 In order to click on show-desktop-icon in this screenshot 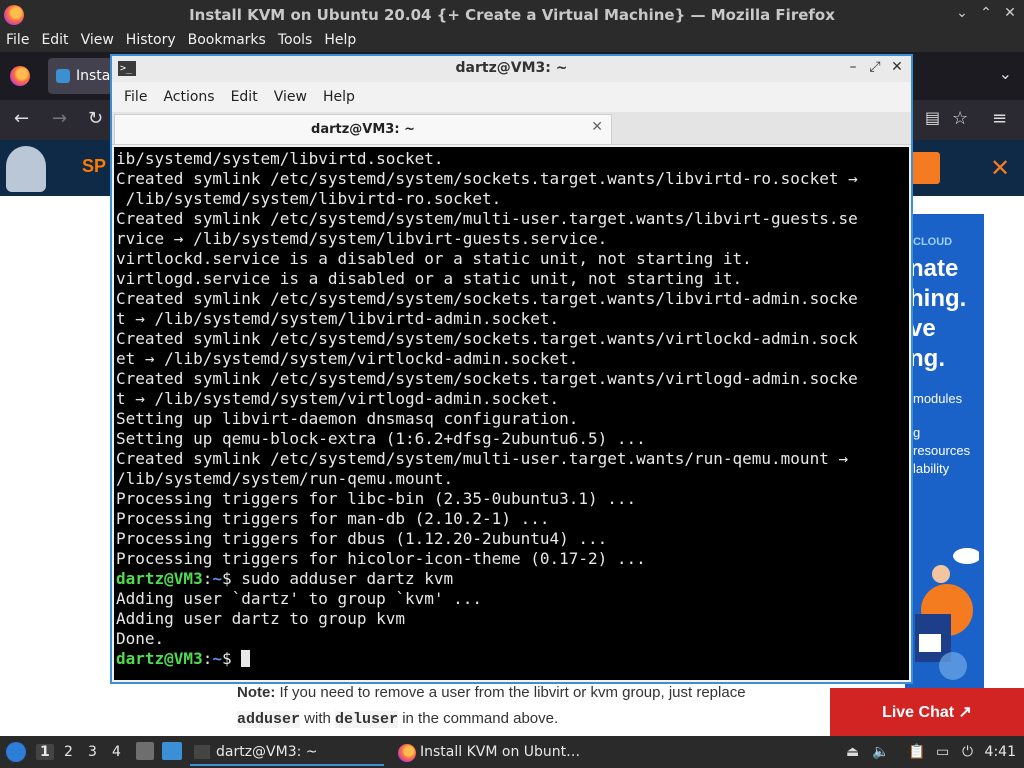, I will do `click(172, 751)`.